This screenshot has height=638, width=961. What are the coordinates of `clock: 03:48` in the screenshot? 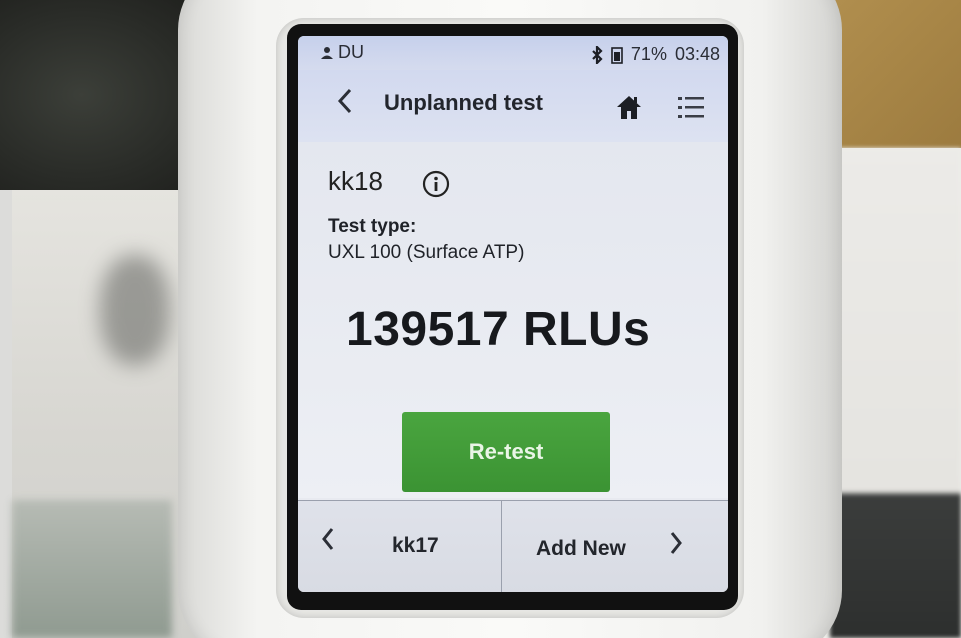 It's located at (697, 54).